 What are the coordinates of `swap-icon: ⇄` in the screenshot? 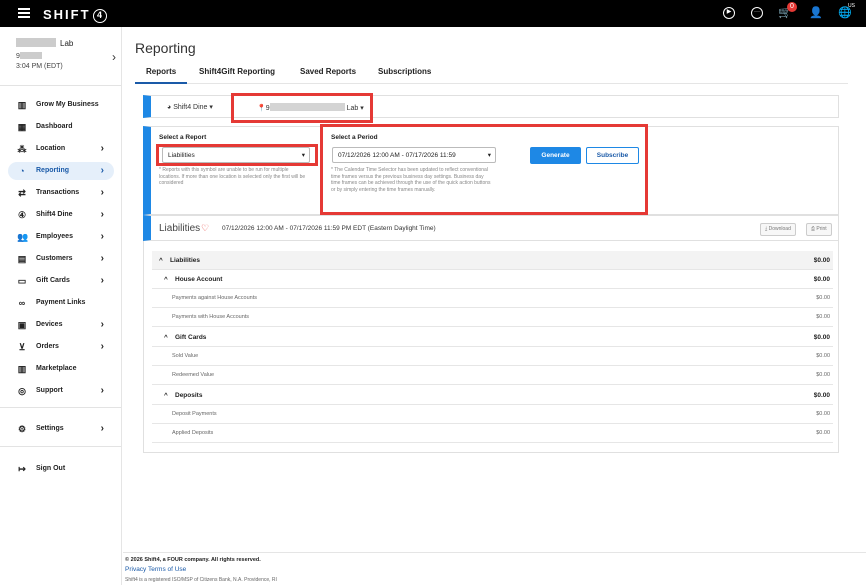 It's located at (22, 193).